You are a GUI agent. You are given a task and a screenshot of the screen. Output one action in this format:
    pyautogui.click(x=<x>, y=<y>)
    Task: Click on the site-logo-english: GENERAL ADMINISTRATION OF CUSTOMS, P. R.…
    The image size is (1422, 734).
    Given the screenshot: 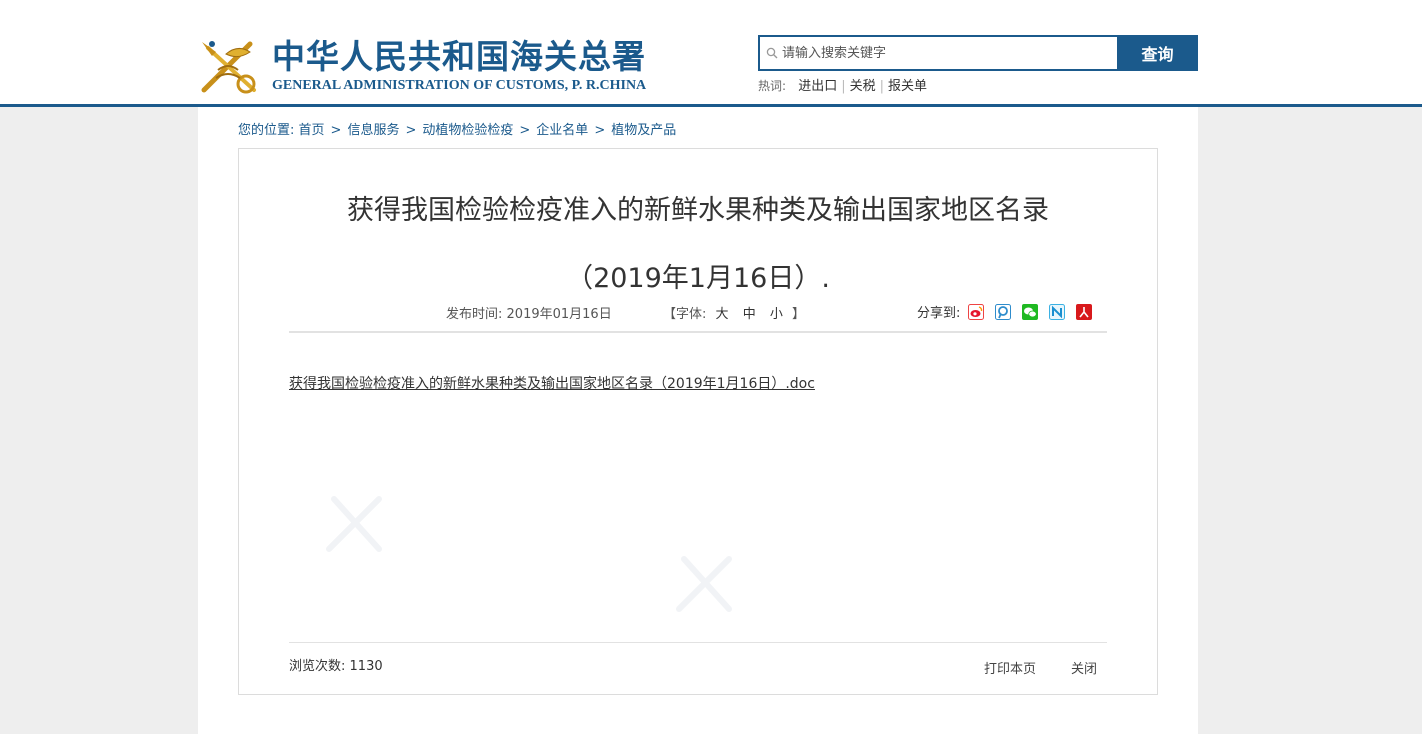 What is the action you would take?
    pyautogui.click(x=459, y=86)
    